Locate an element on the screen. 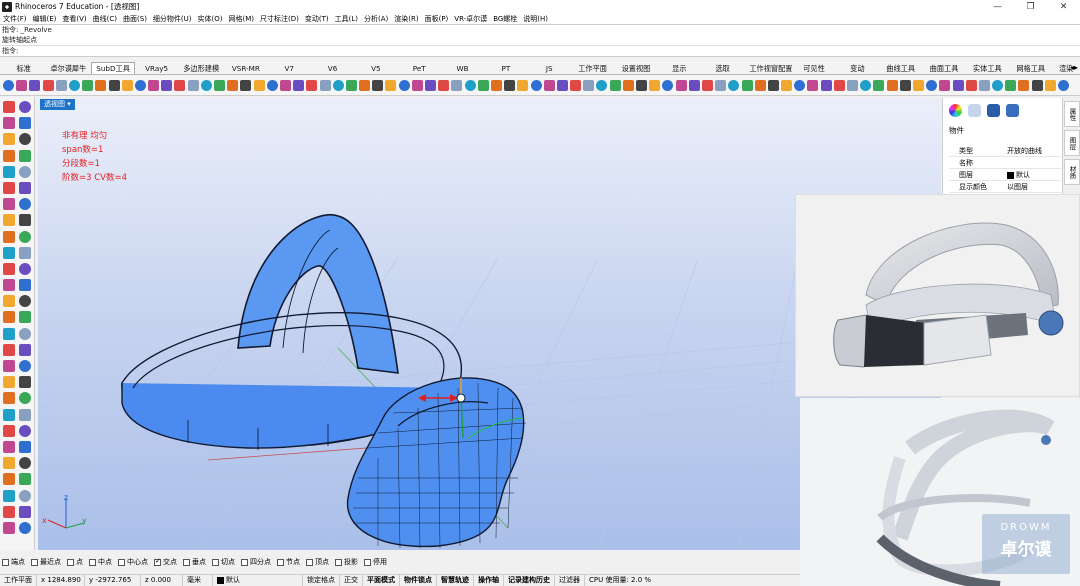 The image size is (1080, 586). toolbar-tab: 曲线工具 is located at coordinates (900, 68).